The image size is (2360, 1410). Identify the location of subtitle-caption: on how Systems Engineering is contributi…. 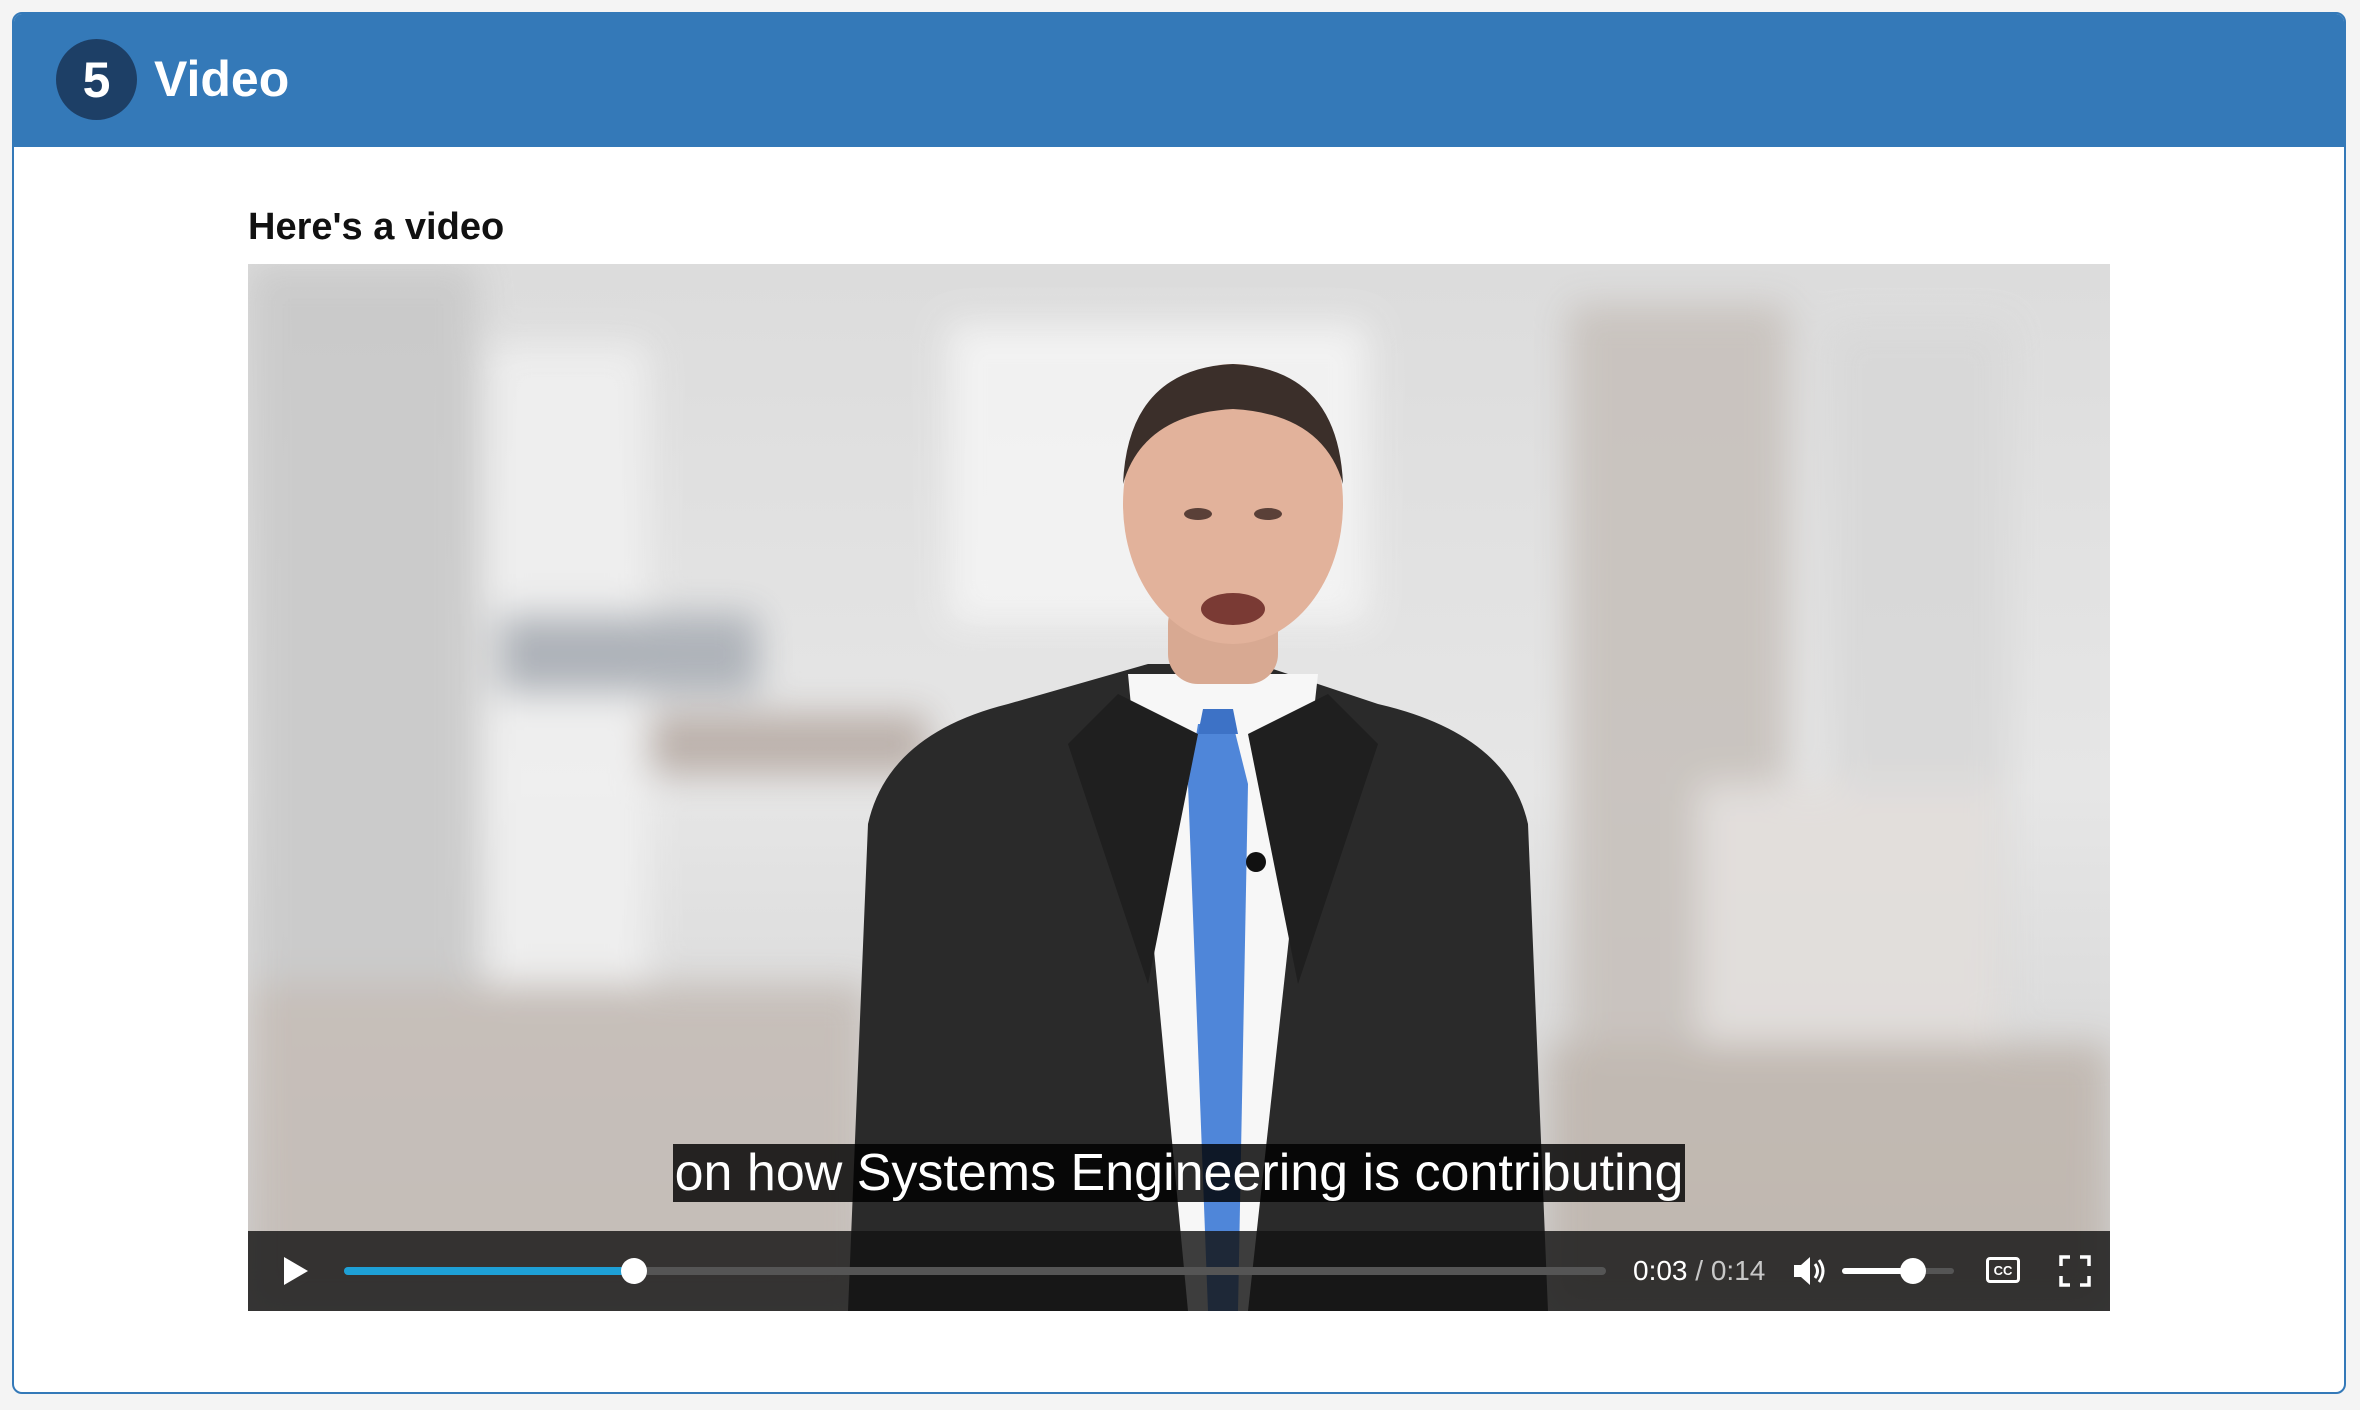
(1179, 1173).